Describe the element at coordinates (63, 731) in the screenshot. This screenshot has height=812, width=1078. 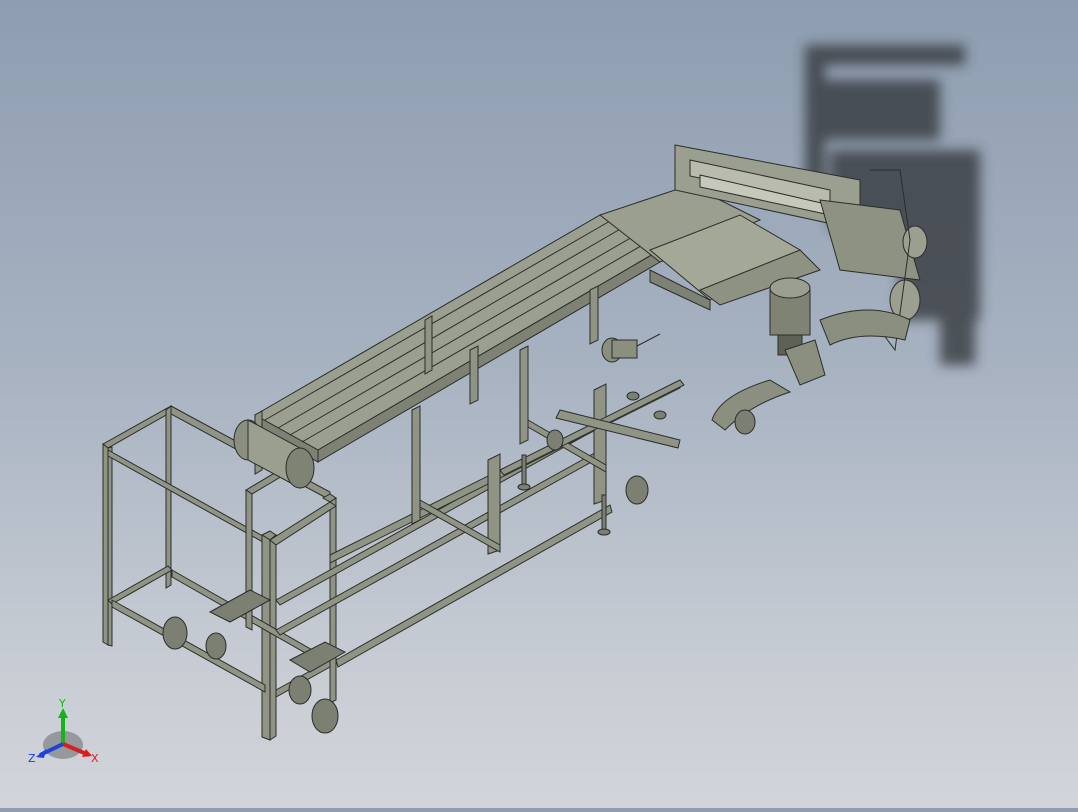
I see `axis-triad: Y X Z` at that location.